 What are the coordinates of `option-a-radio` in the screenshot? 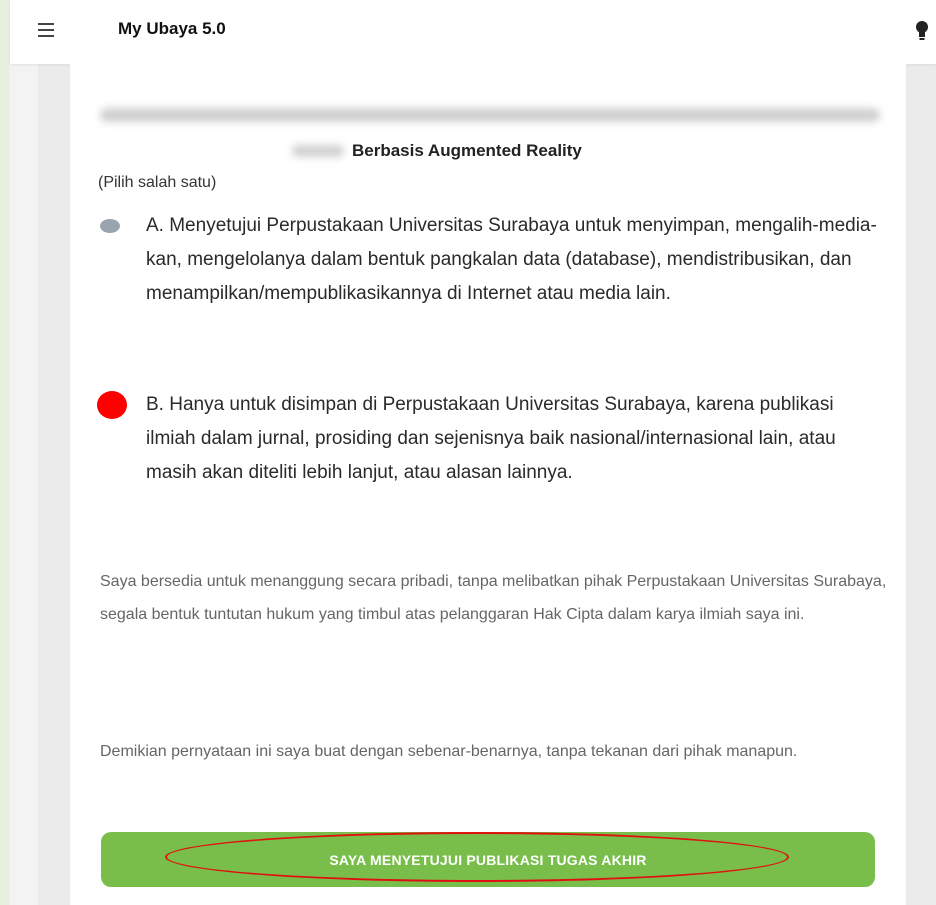 It's located at (110, 226).